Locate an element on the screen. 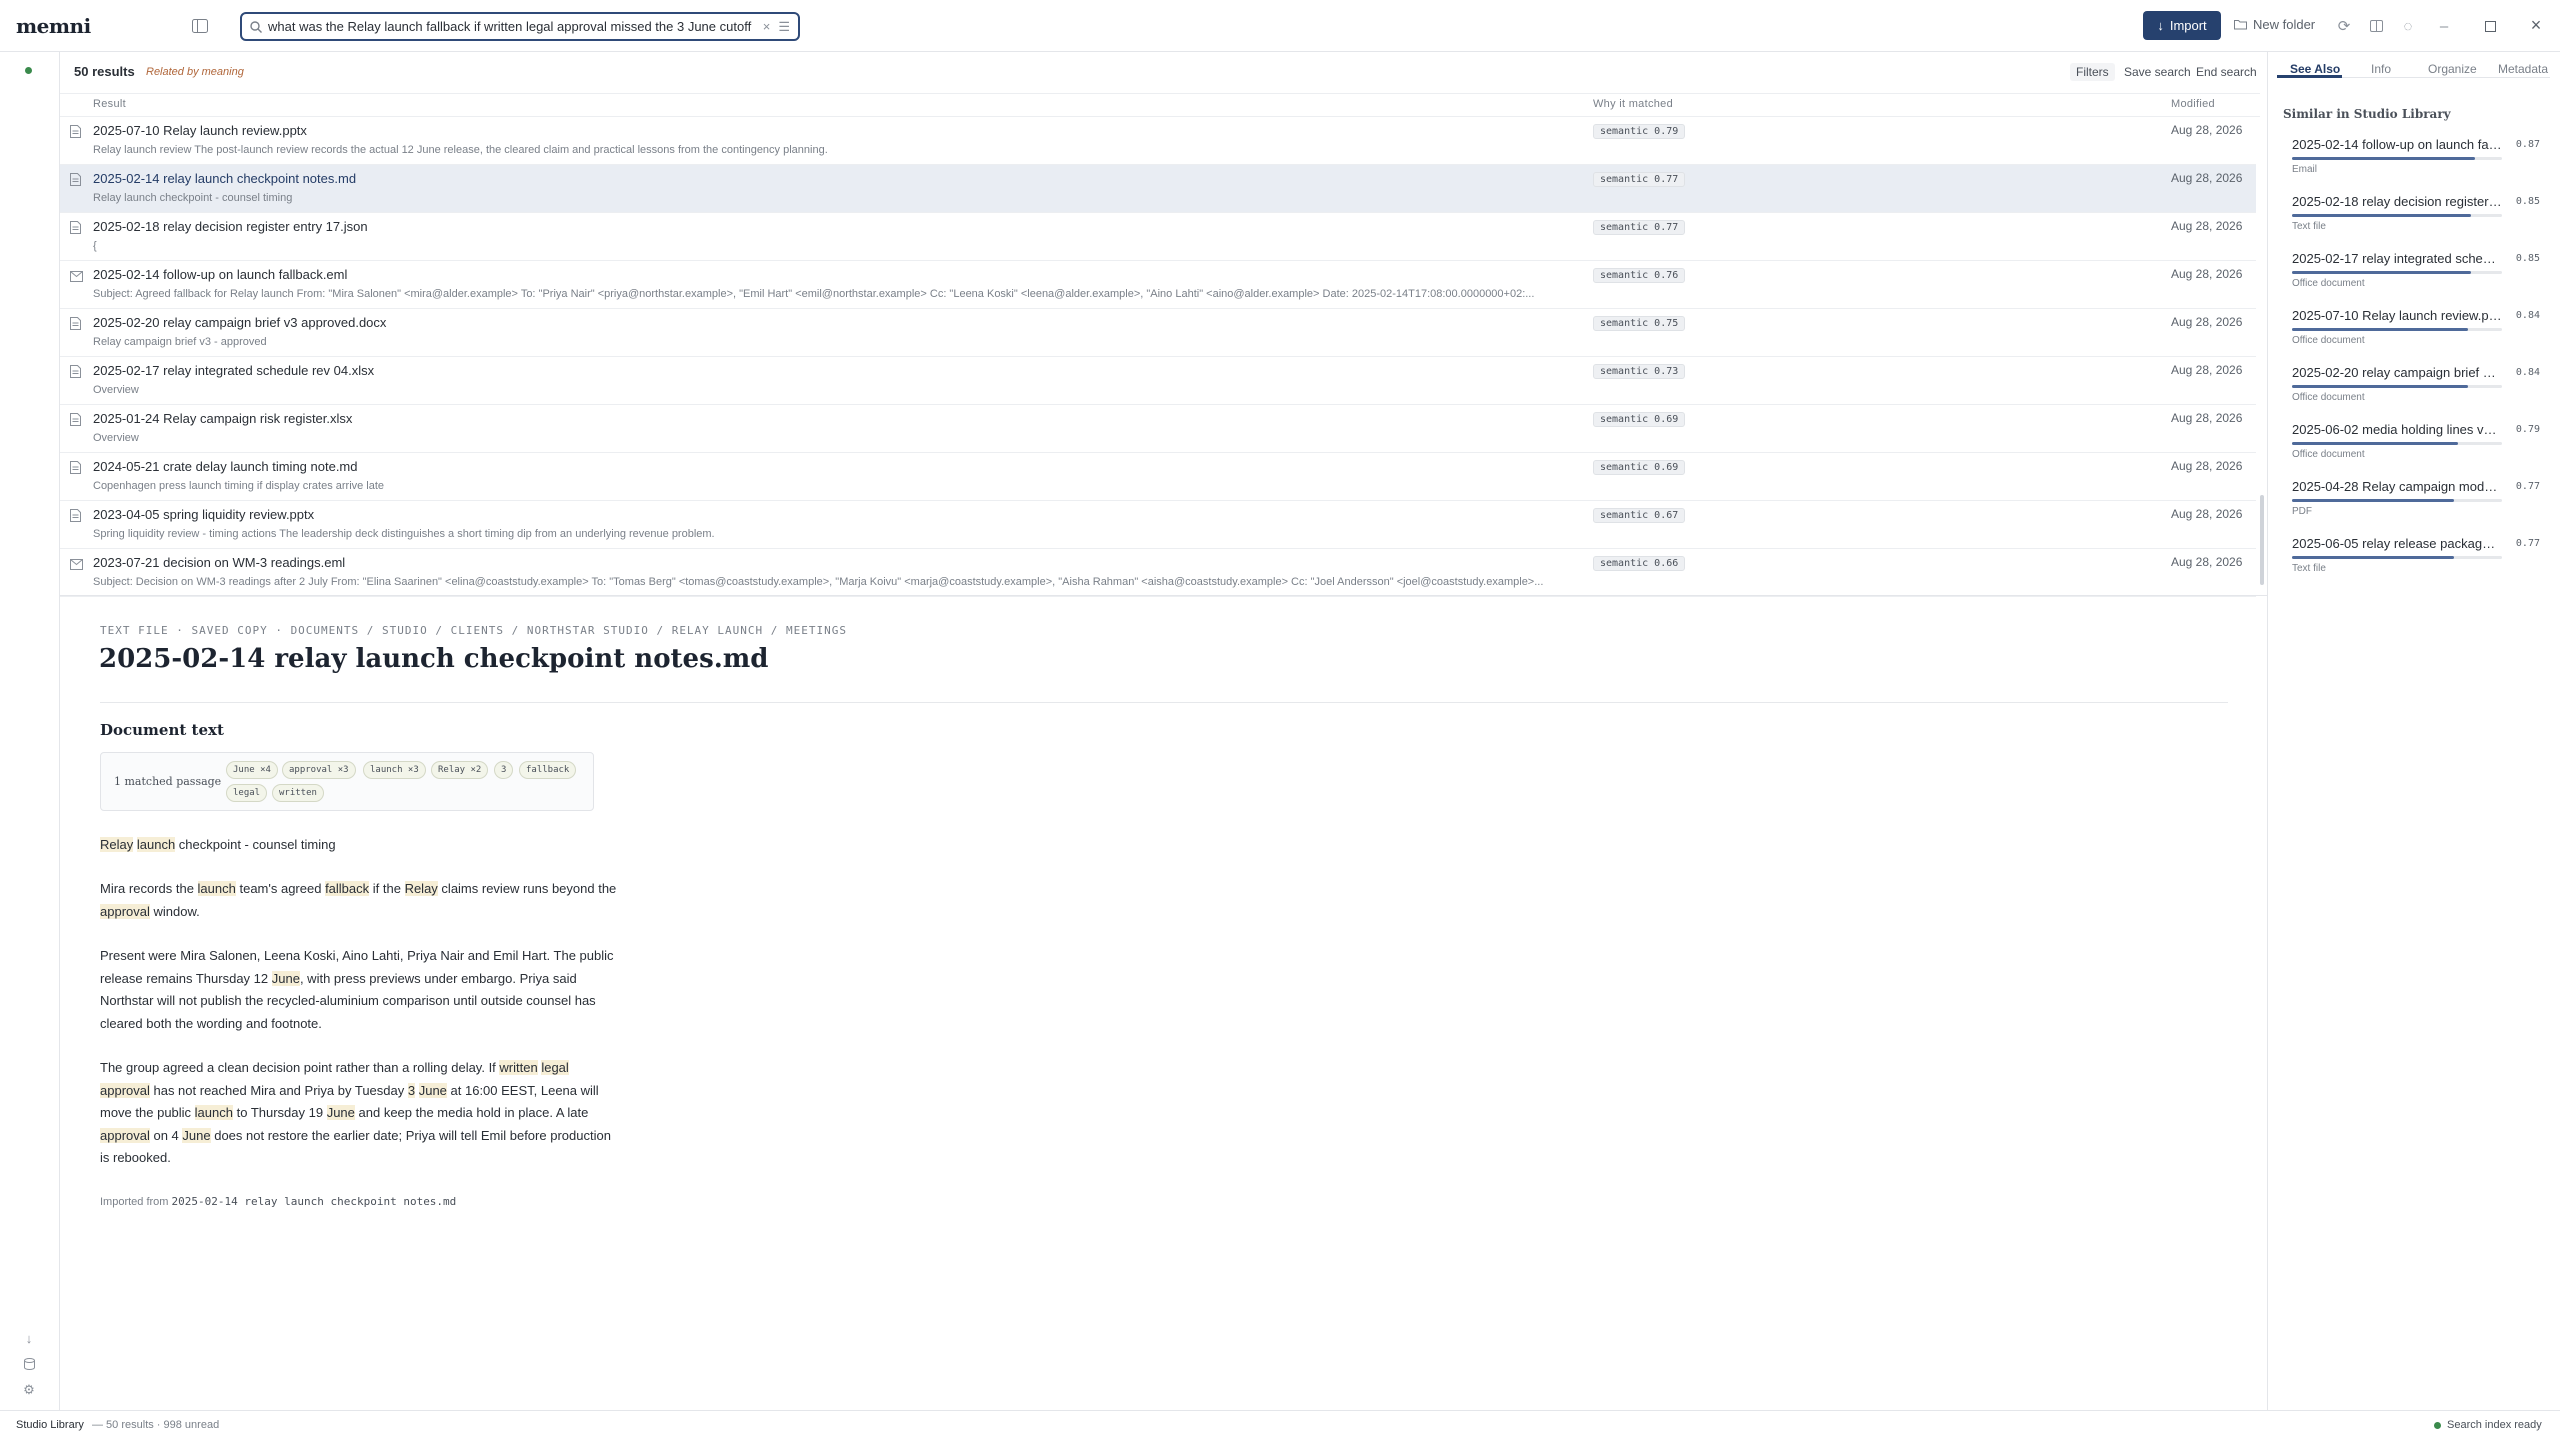 The width and height of the screenshot is (2560, 1440). column-header-modified: Modified is located at coordinates (2193, 104).